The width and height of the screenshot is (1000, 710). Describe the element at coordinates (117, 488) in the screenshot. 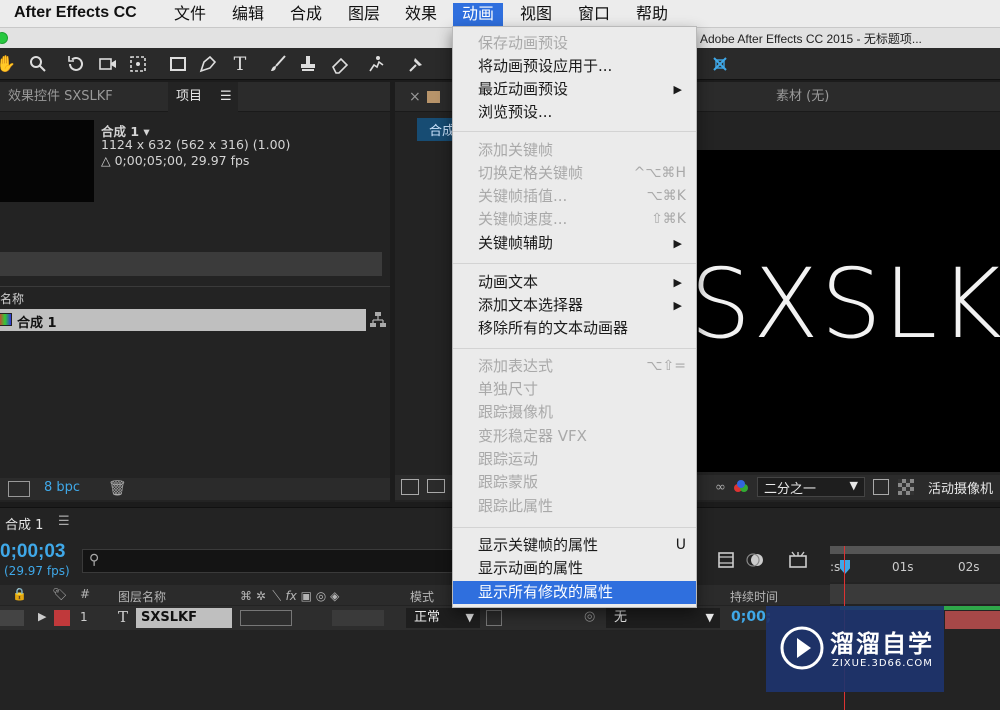

I see `trash-icon: 🗑` at that location.